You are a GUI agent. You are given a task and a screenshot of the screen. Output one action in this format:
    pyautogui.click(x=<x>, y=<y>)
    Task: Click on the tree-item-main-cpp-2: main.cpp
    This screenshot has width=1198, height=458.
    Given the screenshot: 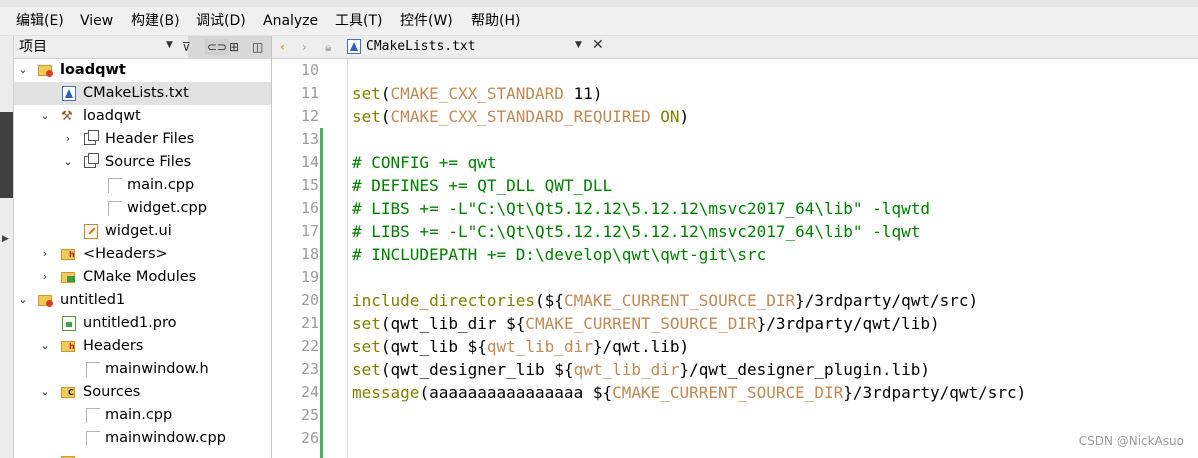 What is the action you would take?
    pyautogui.click(x=142, y=415)
    